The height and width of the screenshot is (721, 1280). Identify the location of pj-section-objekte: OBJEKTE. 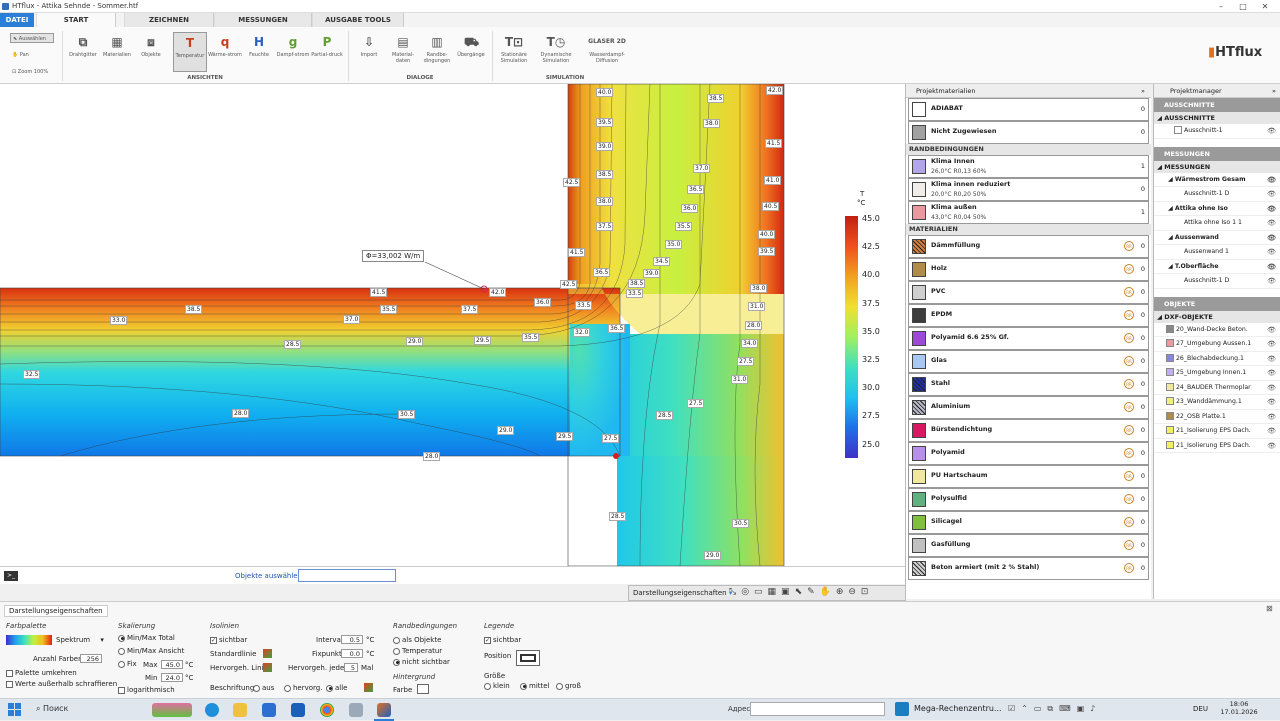
(1217, 303).